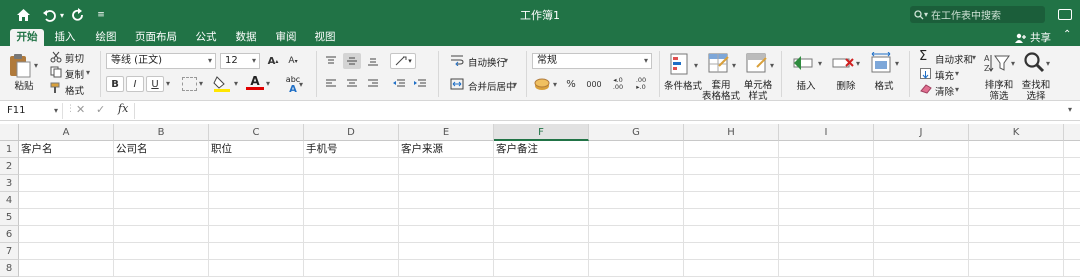 The width and height of the screenshot is (1080, 278). I want to click on insert-cells-icon, so click(804, 63).